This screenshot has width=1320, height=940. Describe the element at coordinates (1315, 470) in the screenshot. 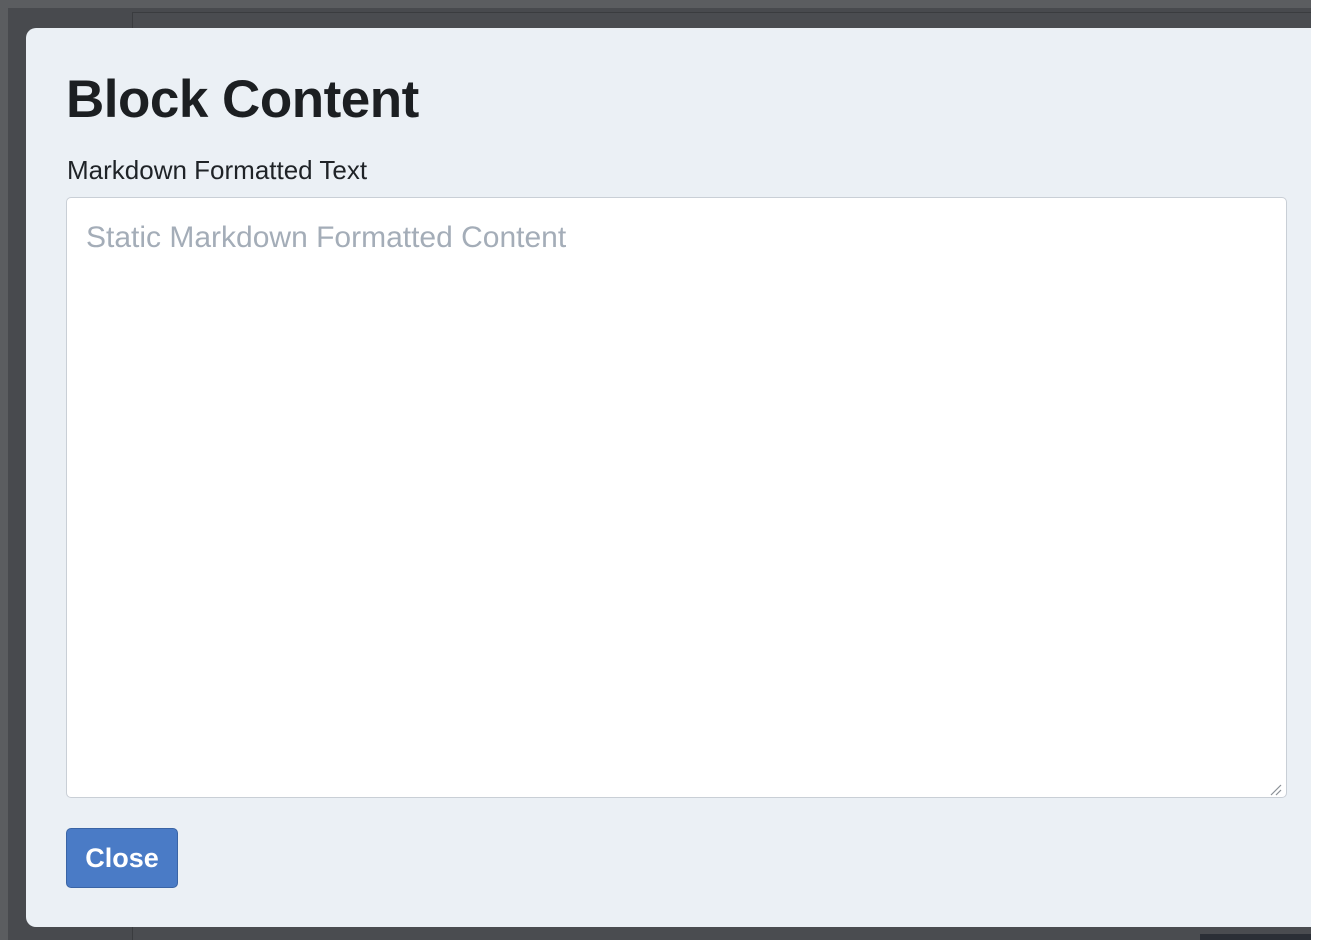

I see `window-edge` at that location.